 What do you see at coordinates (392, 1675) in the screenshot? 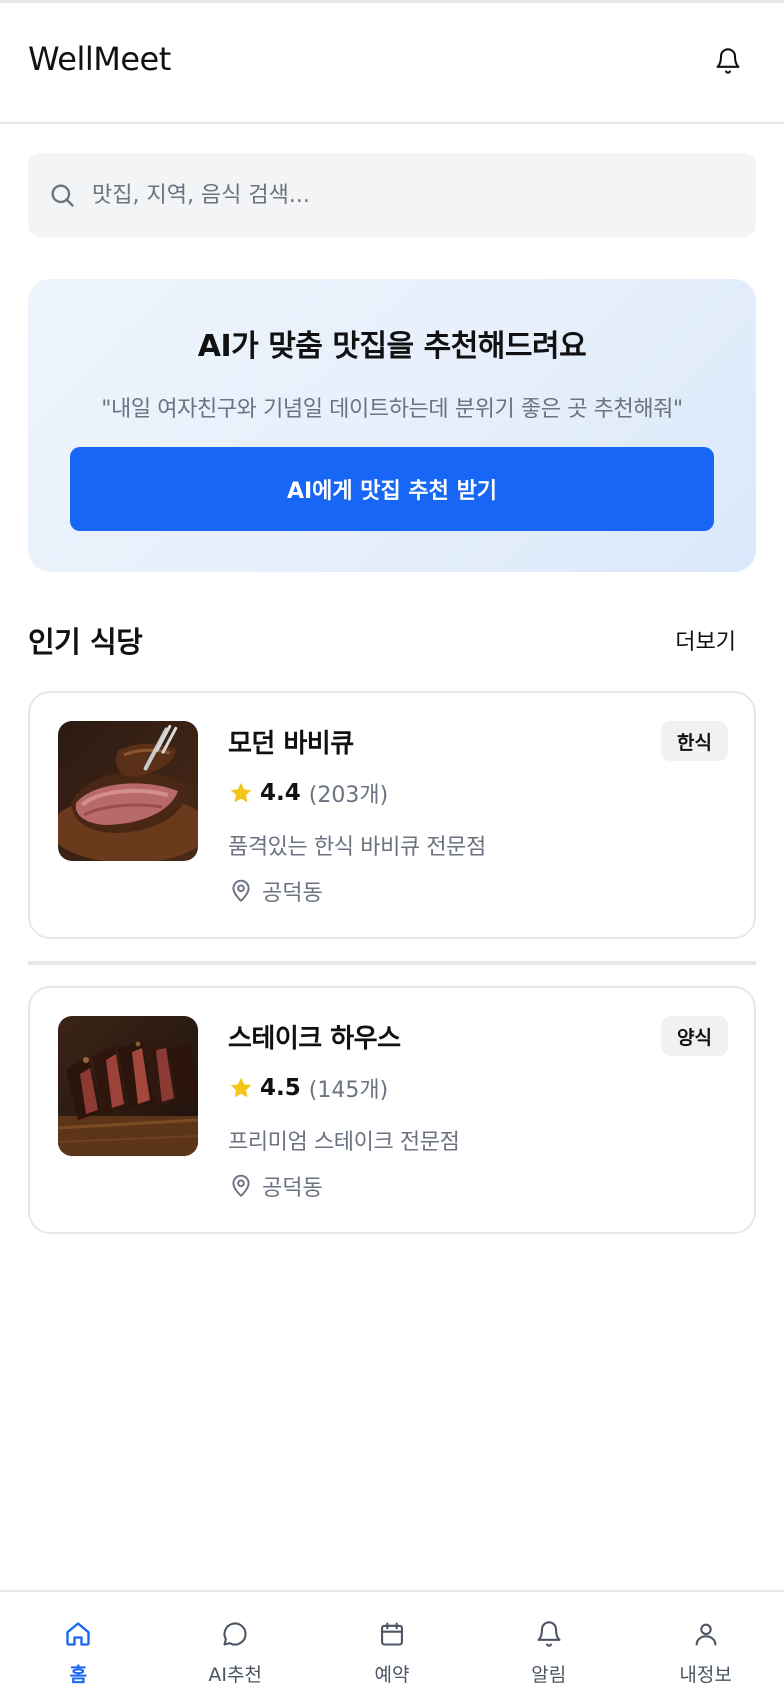
I see `nav-label: 예약` at bounding box center [392, 1675].